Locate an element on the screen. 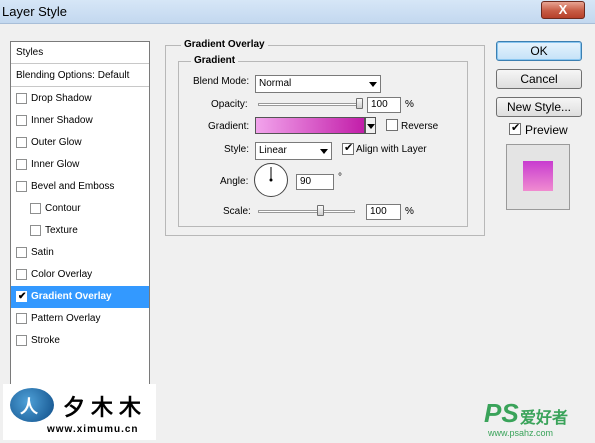 This screenshot has height=443, width=595. gradient-swatch is located at coordinates (310, 125).